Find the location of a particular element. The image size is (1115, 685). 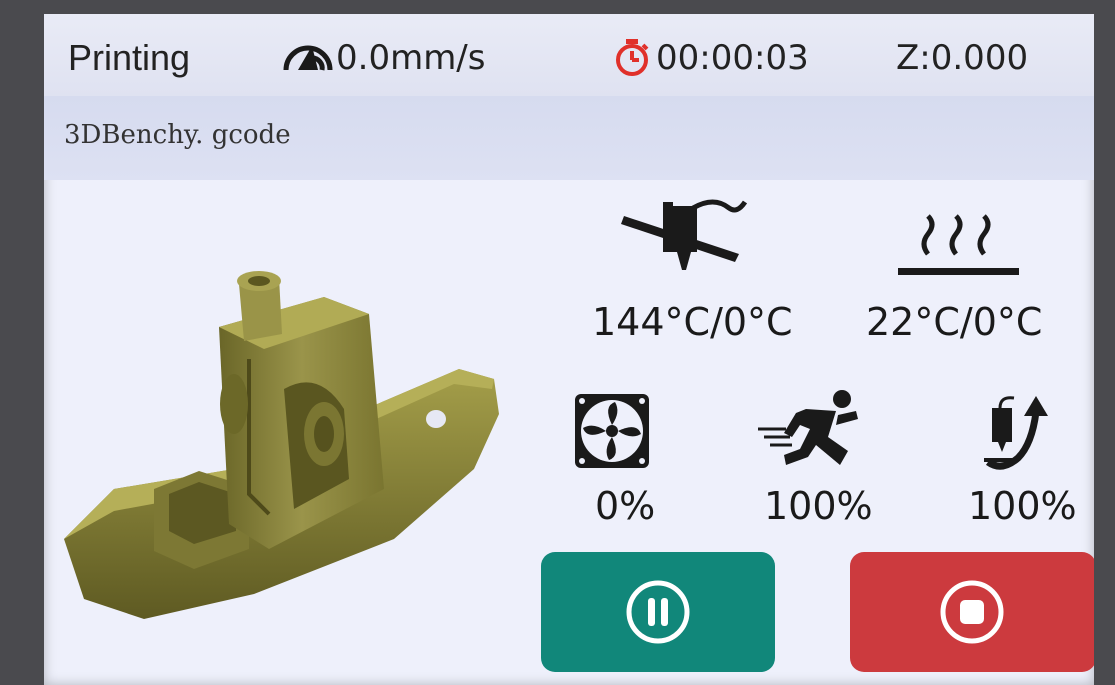

file-name: 3DBenchy. gcode is located at coordinates (177, 135).